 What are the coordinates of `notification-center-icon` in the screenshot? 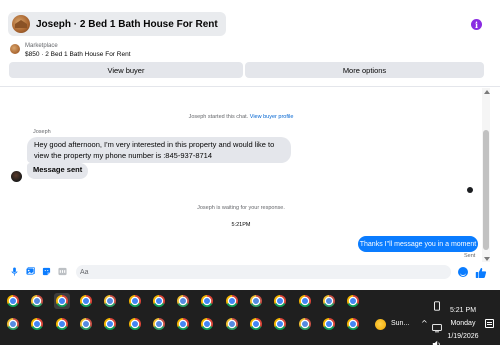 It's located at (489, 323).